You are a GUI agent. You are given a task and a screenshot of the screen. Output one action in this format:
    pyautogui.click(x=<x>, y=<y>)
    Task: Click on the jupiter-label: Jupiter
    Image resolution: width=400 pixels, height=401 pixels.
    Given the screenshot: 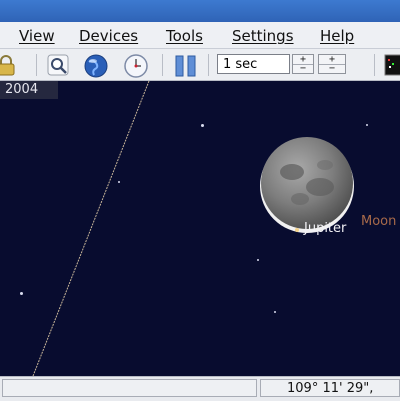 What is the action you would take?
    pyautogui.click(x=325, y=228)
    